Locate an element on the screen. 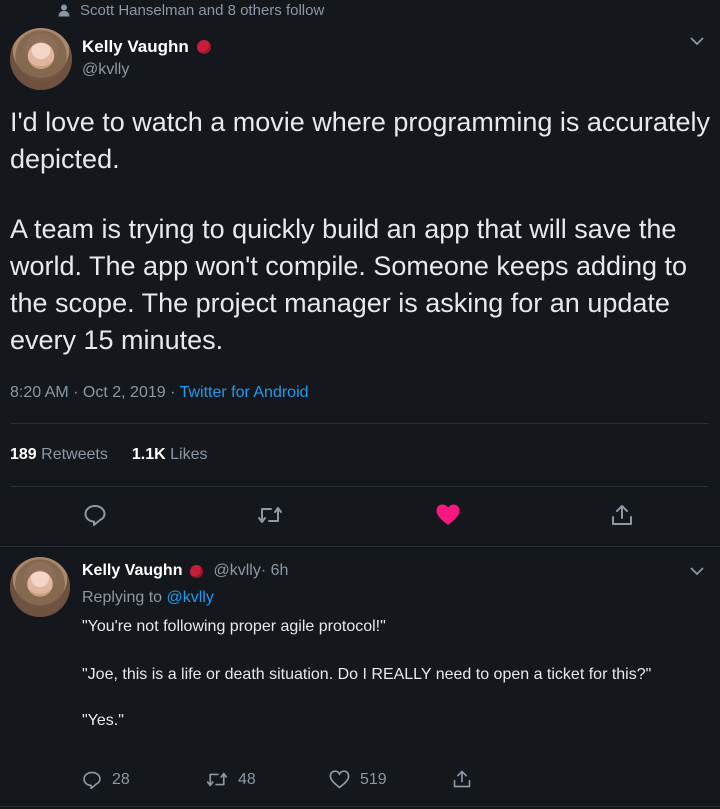  person-icon is located at coordinates (64, 10).